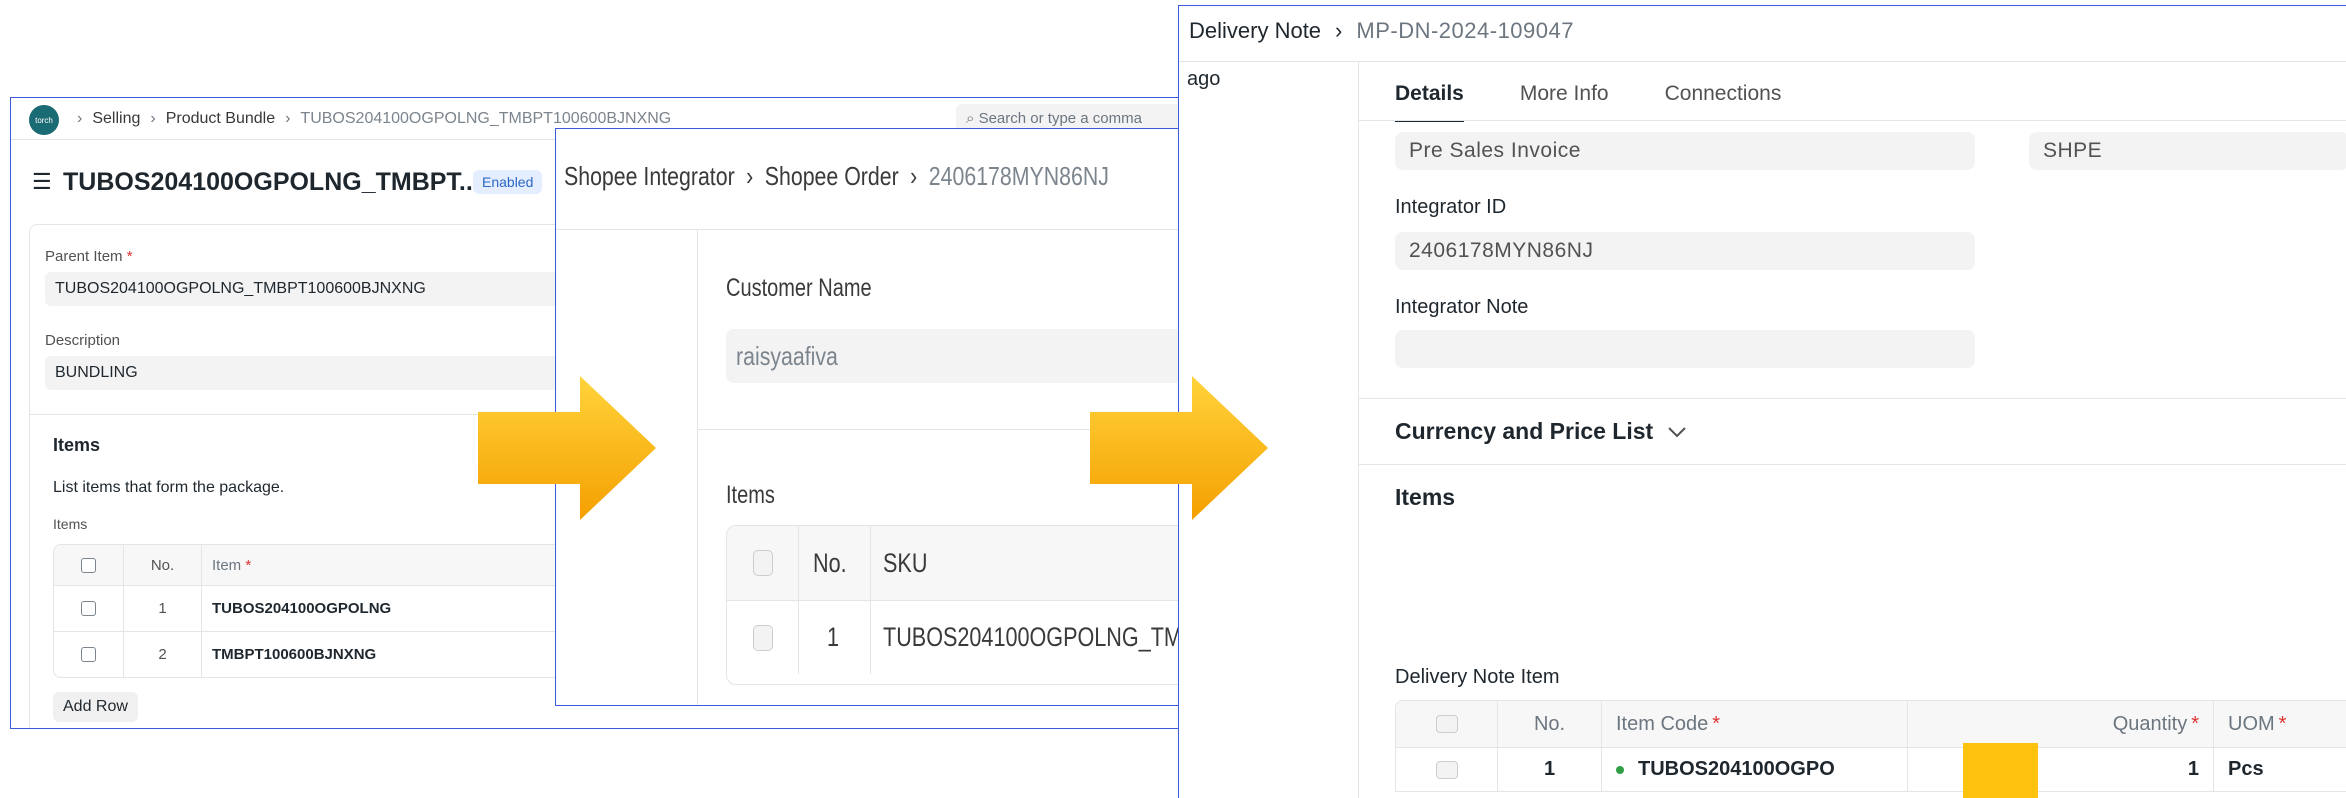 The image size is (2346, 798). What do you see at coordinates (1032, 563) in the screenshot?
I see `col-sku-header: SKU` at bounding box center [1032, 563].